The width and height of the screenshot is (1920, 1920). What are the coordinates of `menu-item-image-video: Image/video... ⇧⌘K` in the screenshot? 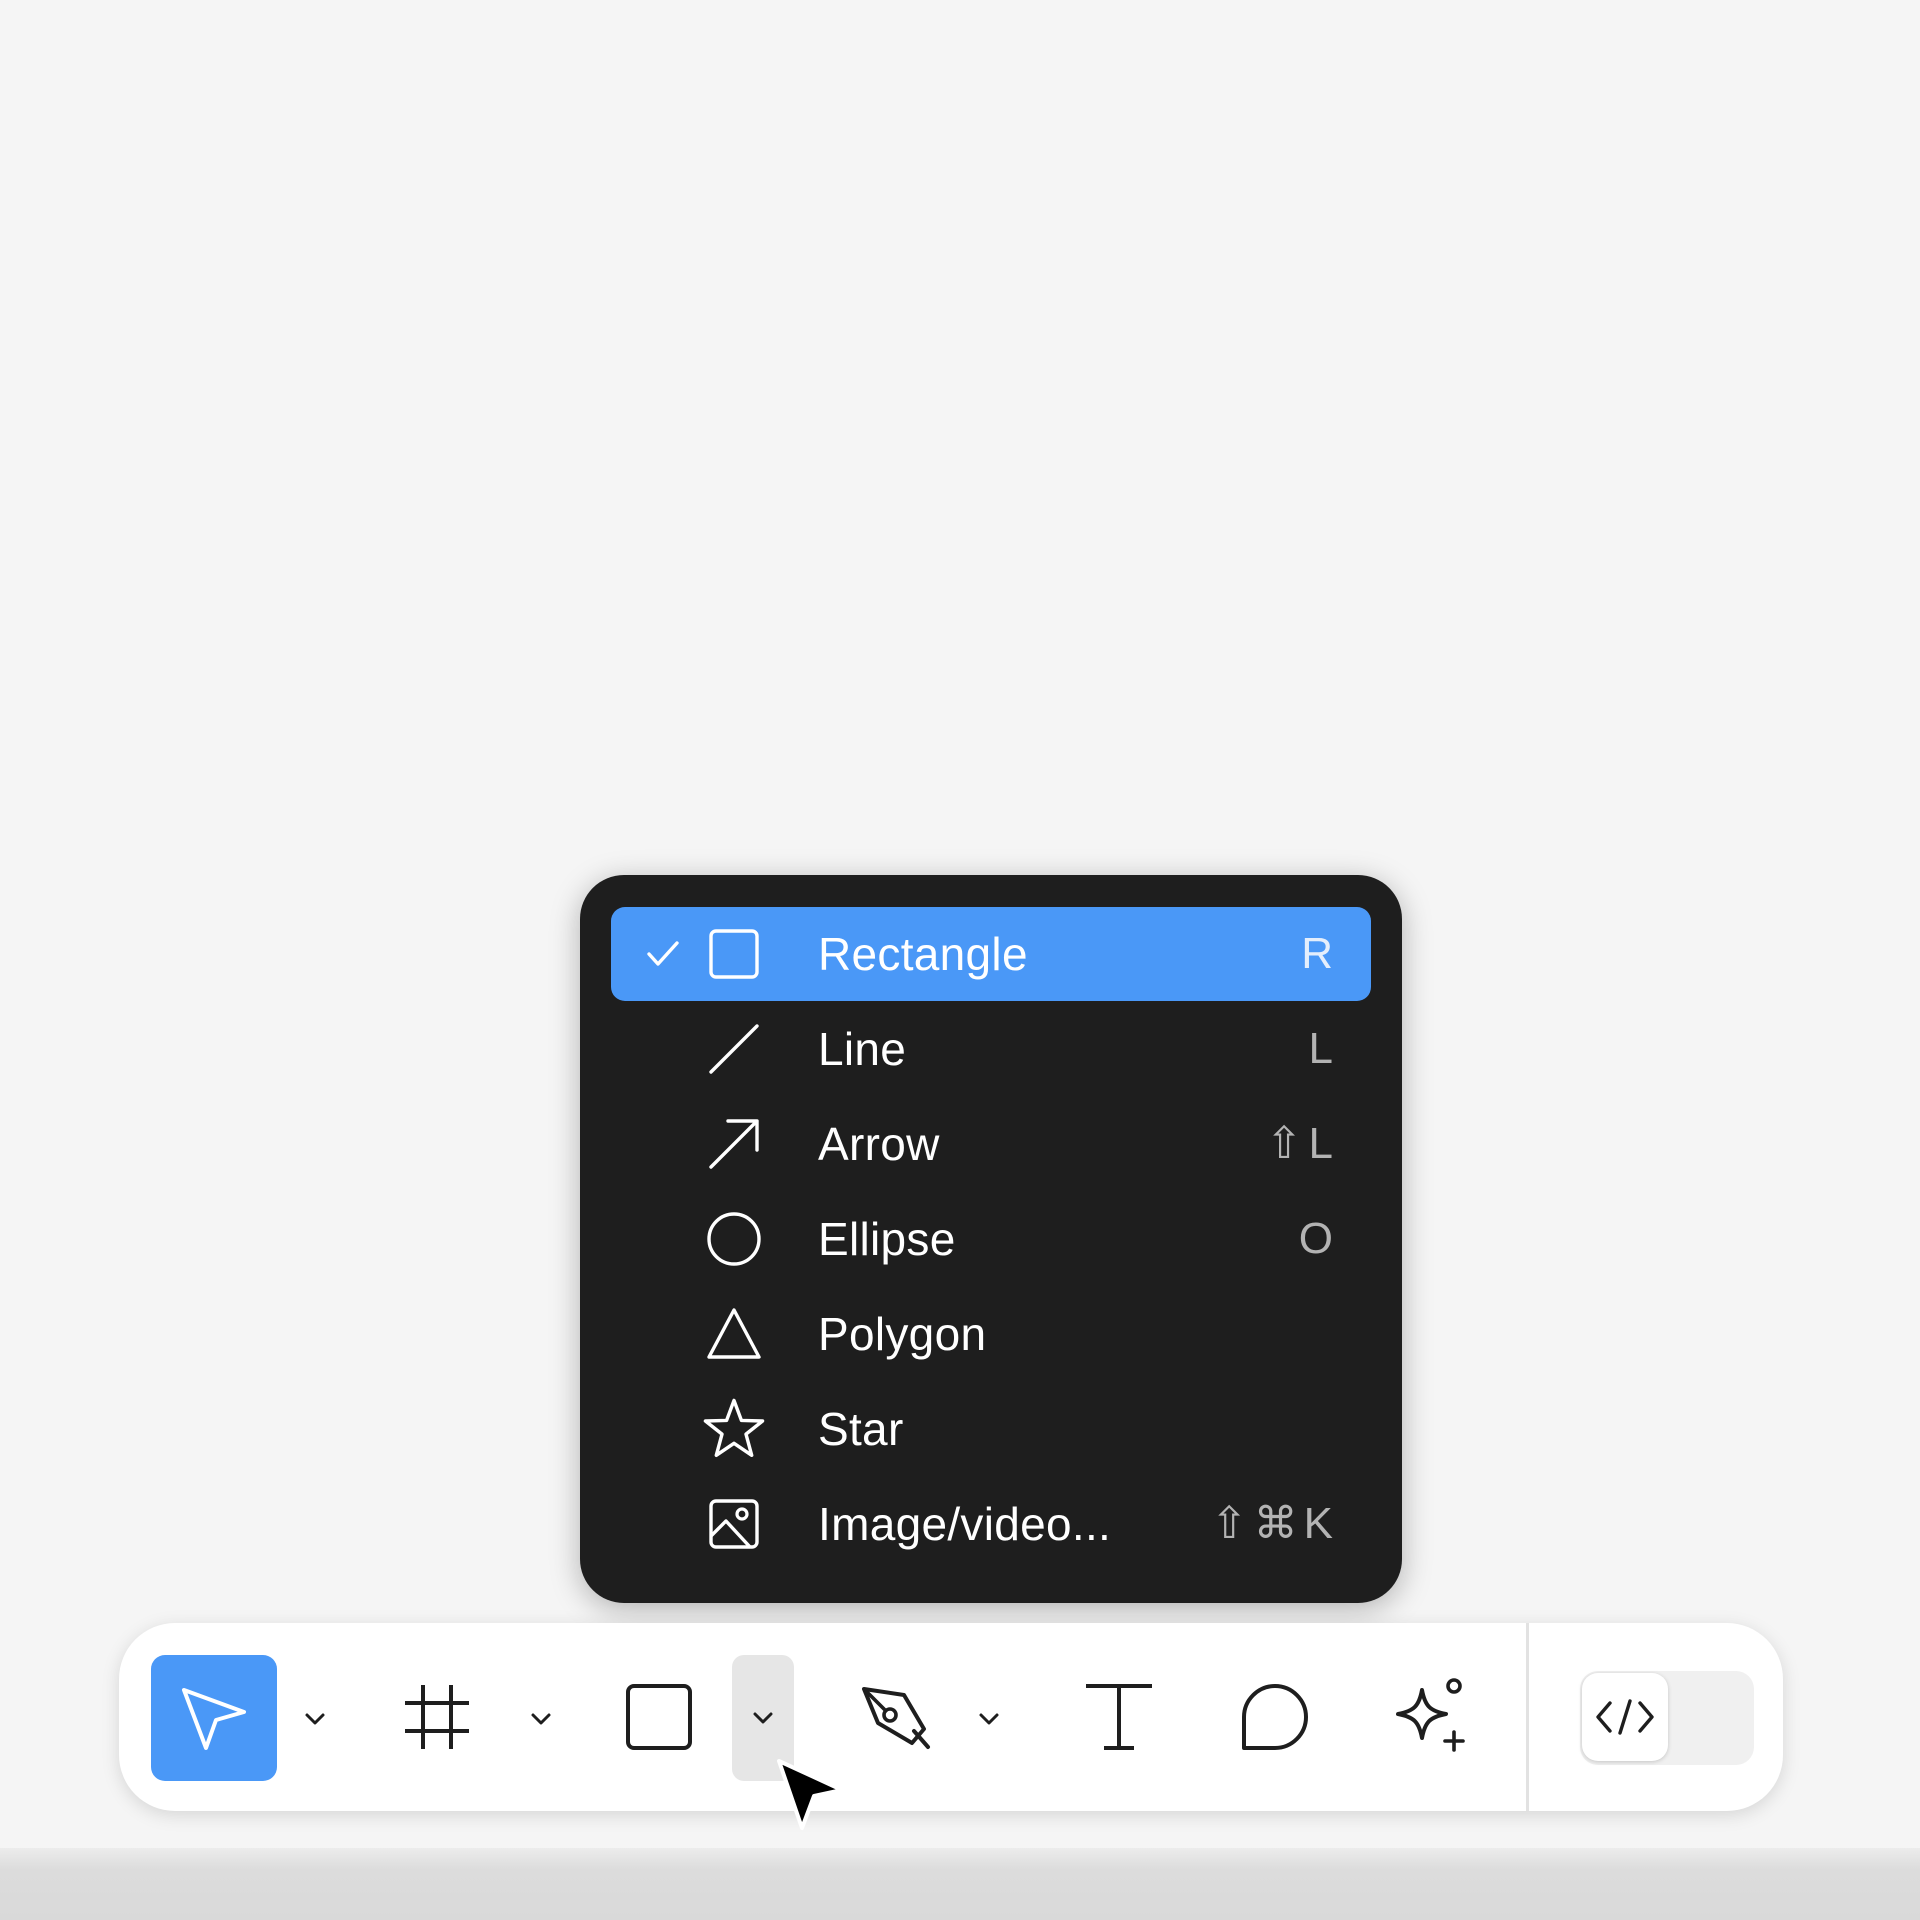 It's located at (991, 1524).